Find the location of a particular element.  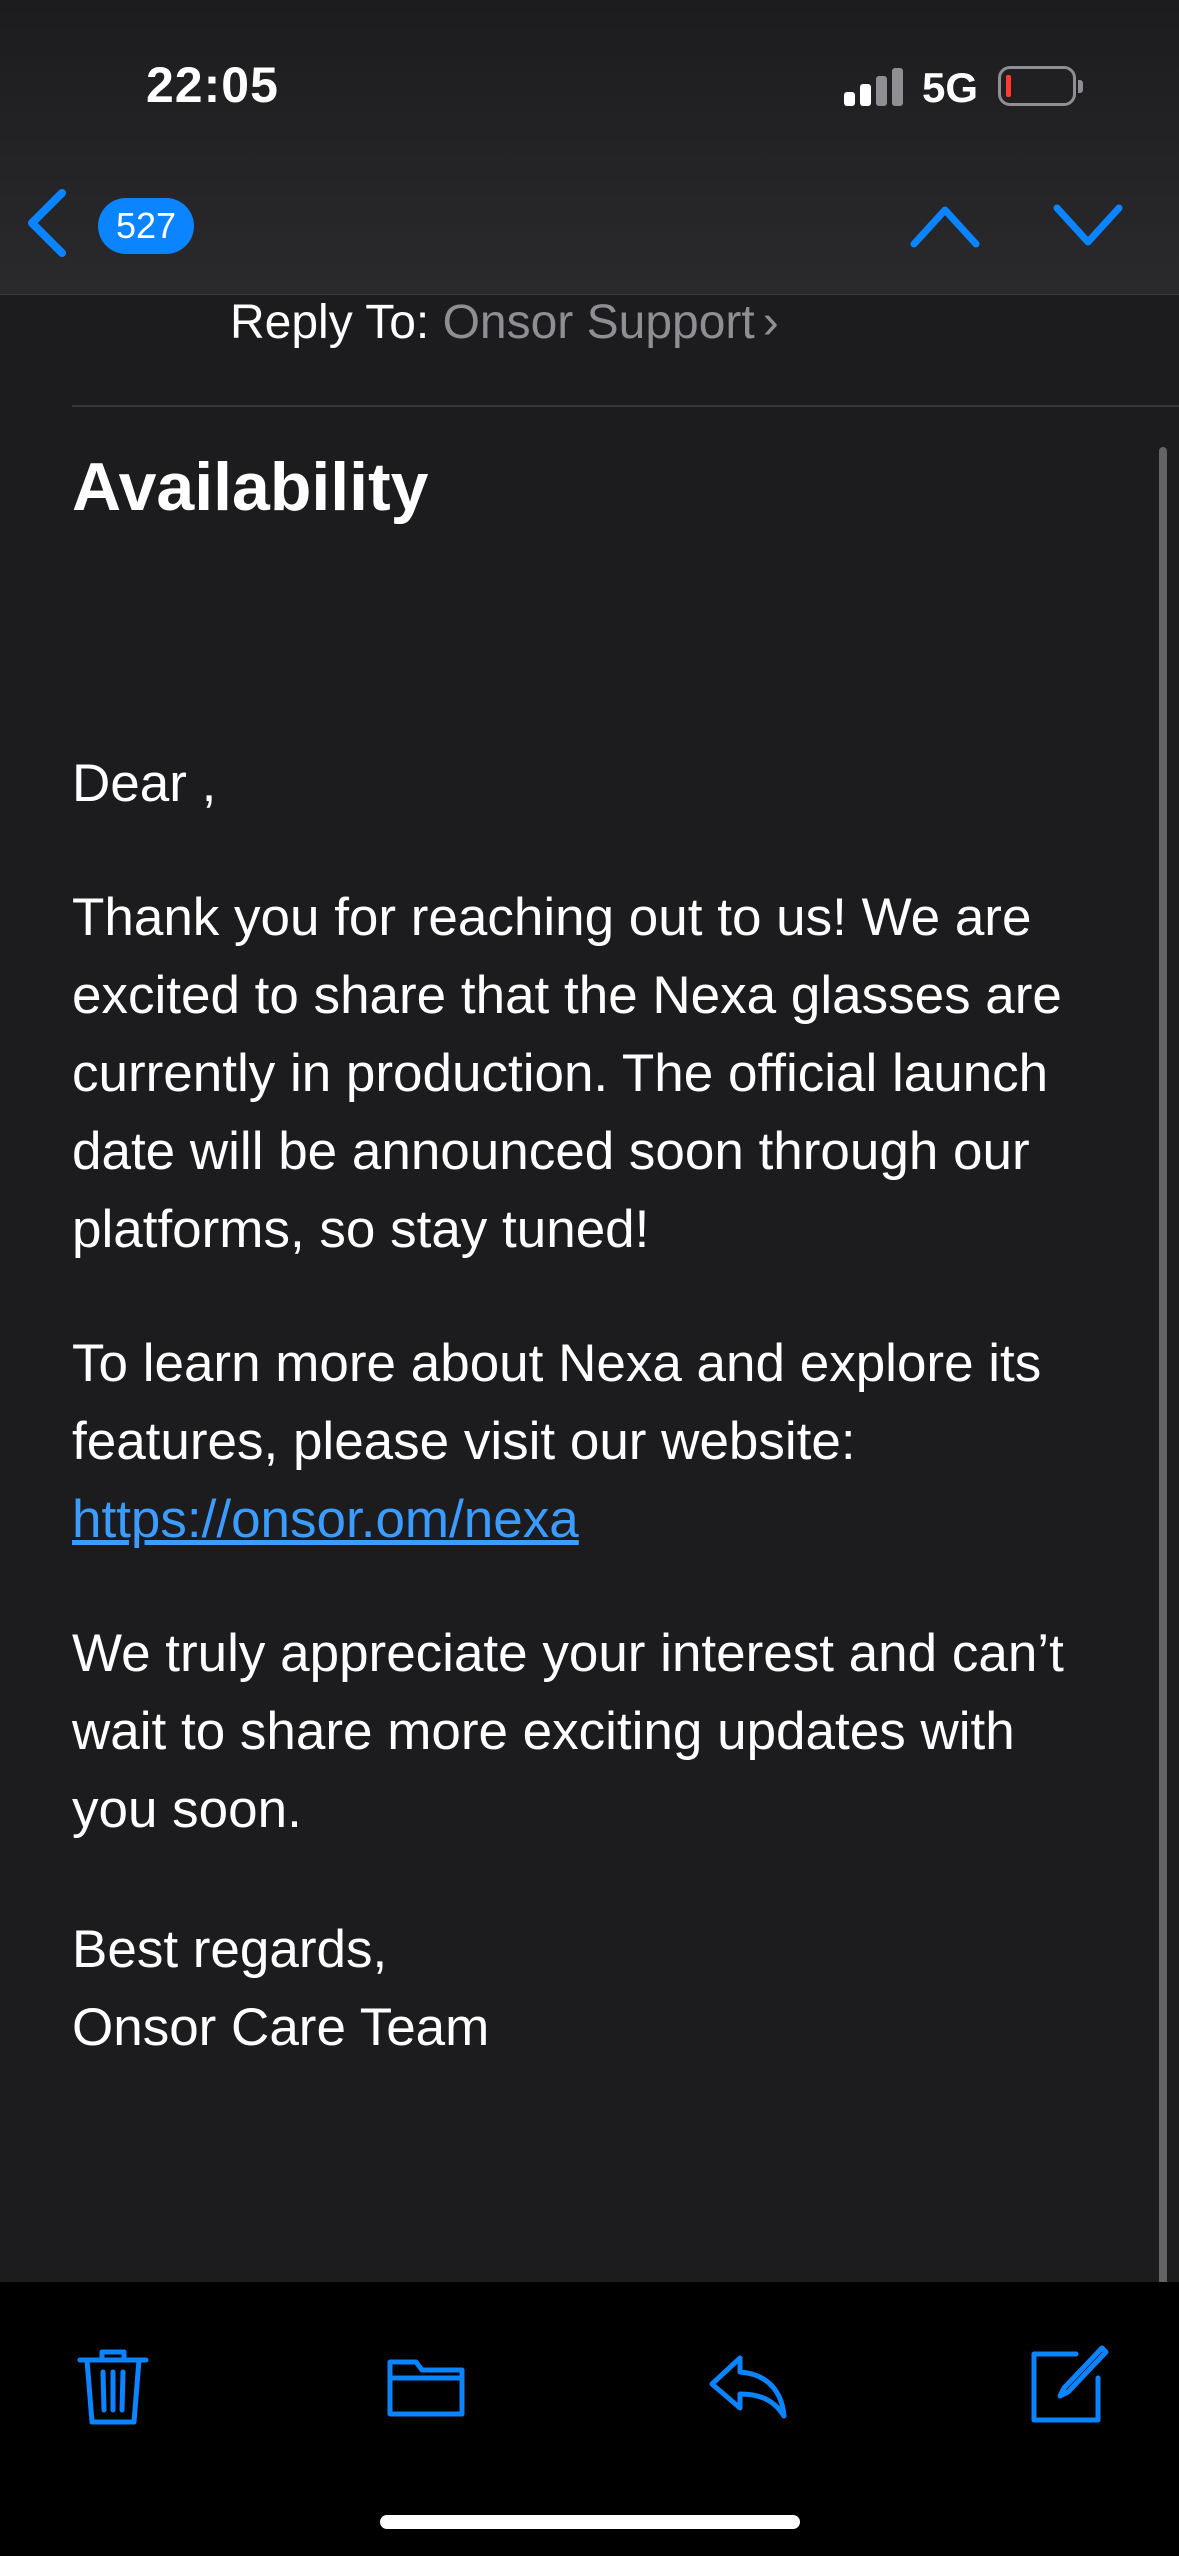

compose-button is located at coordinates (1067, 2385).